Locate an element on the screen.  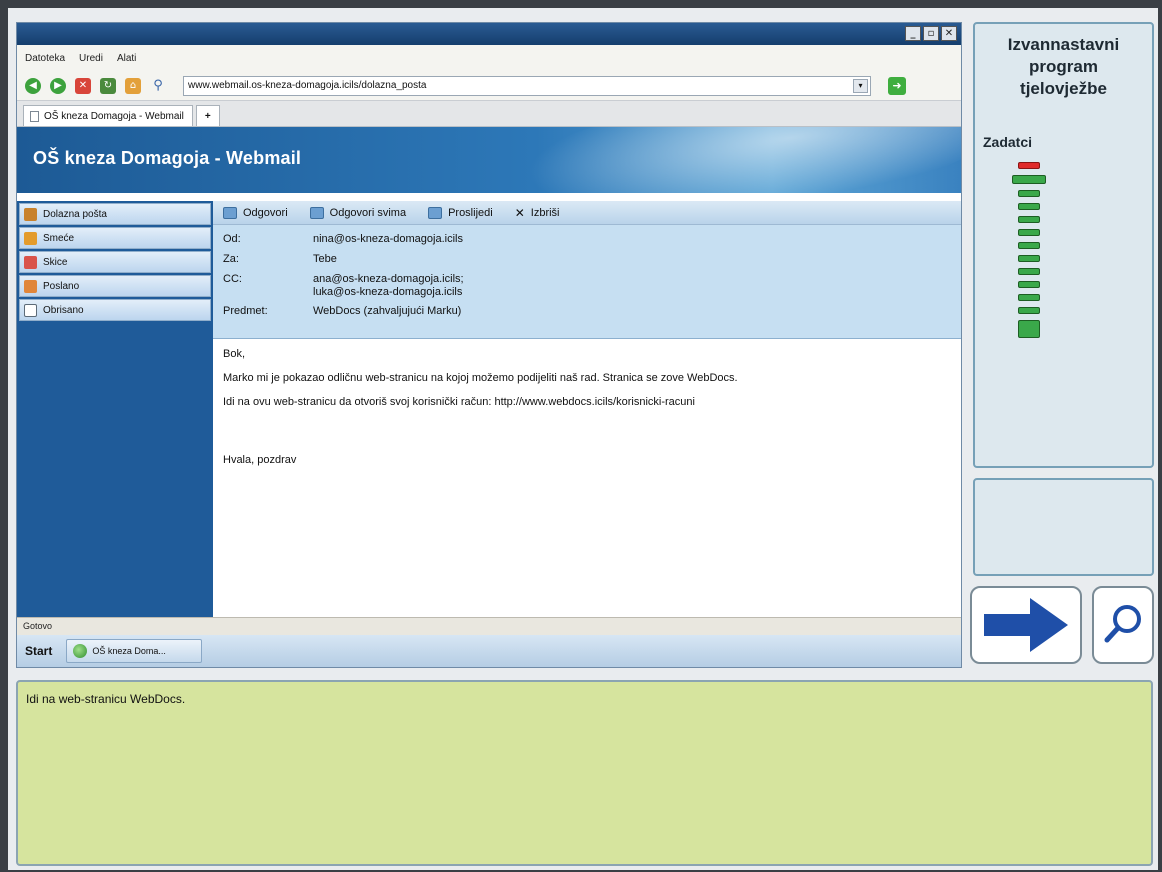
menu-edit: Uredi is located at coordinates (91, 58).